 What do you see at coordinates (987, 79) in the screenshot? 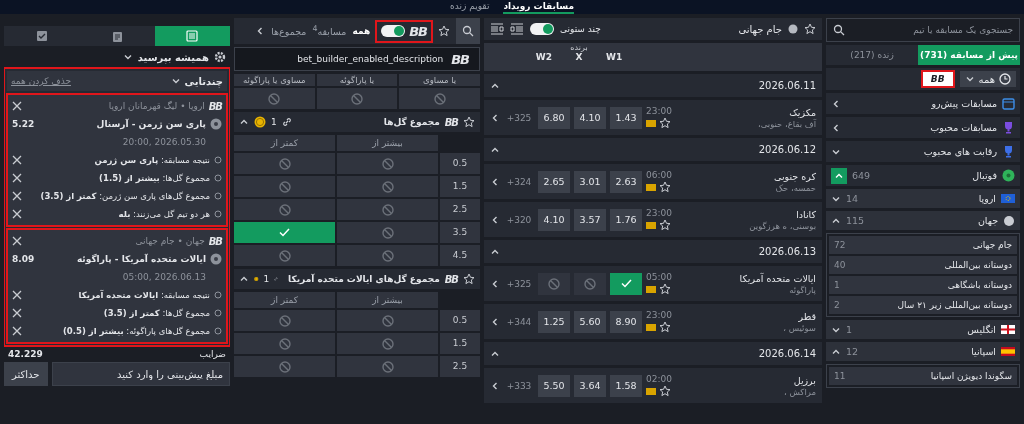
I see `period-dropdown: همه` at bounding box center [987, 79].